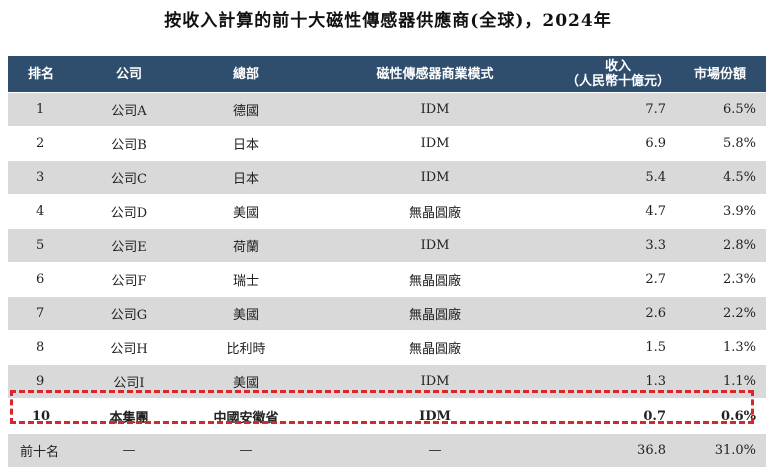 The image size is (776, 472). Describe the element at coordinates (41, 177) in the screenshot. I see `cell-rank: 3` at that location.